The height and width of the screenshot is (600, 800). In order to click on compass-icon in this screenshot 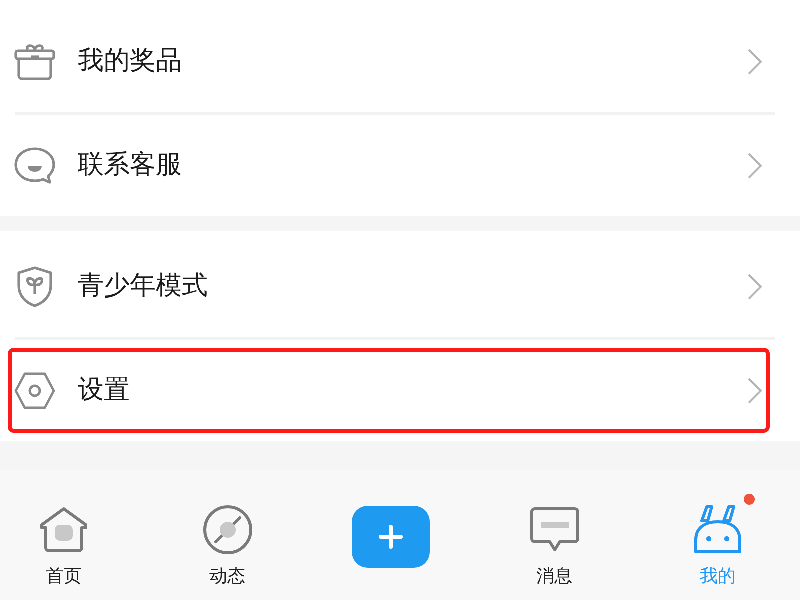, I will do `click(228, 530)`.